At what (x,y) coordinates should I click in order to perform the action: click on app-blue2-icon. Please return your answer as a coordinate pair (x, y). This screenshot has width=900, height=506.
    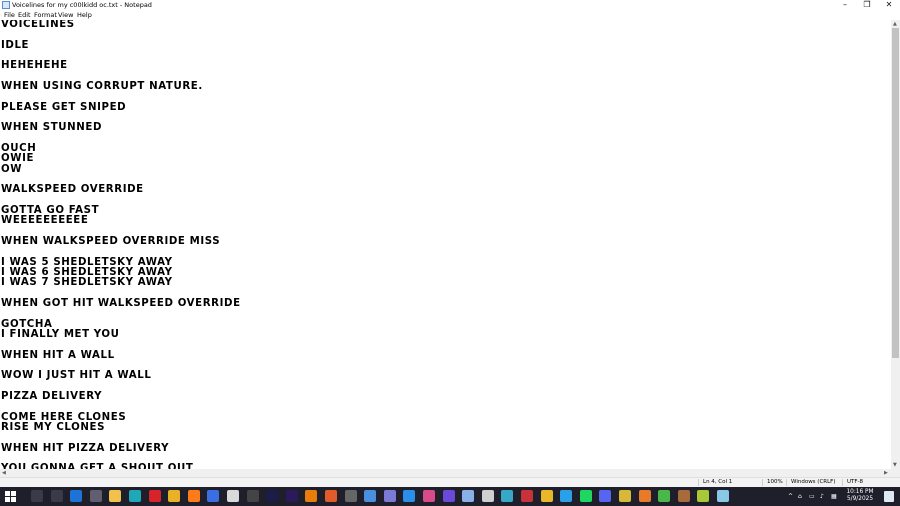
    Looking at the image, I should click on (566, 496).